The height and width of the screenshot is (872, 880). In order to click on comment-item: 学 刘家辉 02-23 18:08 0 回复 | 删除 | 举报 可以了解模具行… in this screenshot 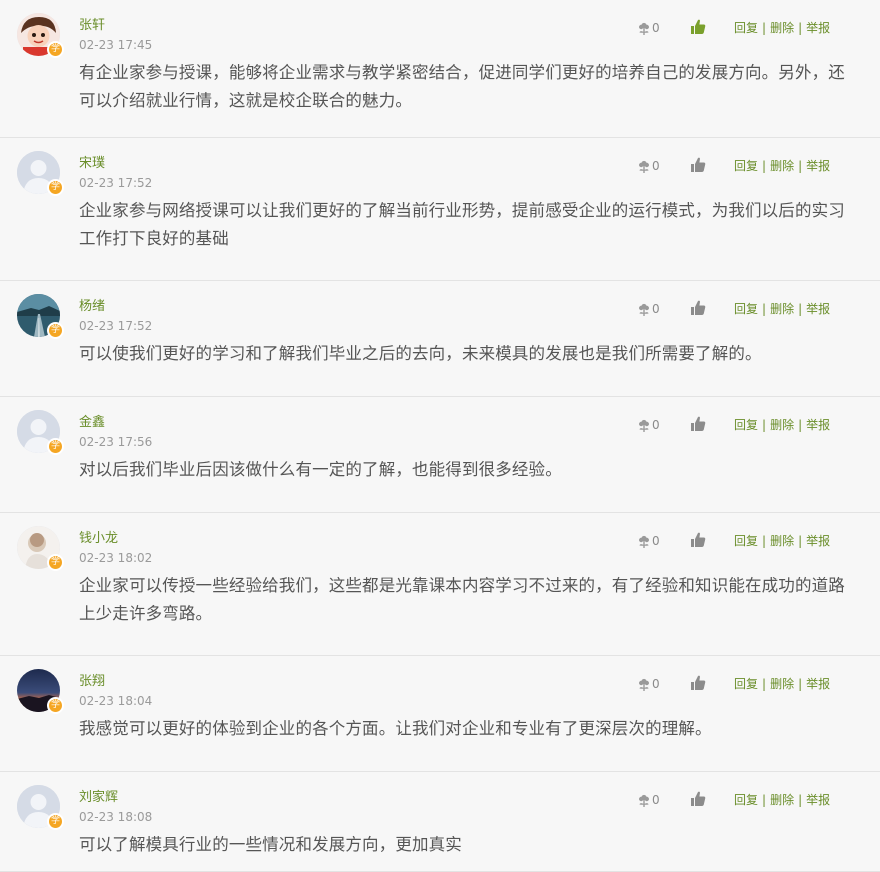, I will do `click(440, 822)`.